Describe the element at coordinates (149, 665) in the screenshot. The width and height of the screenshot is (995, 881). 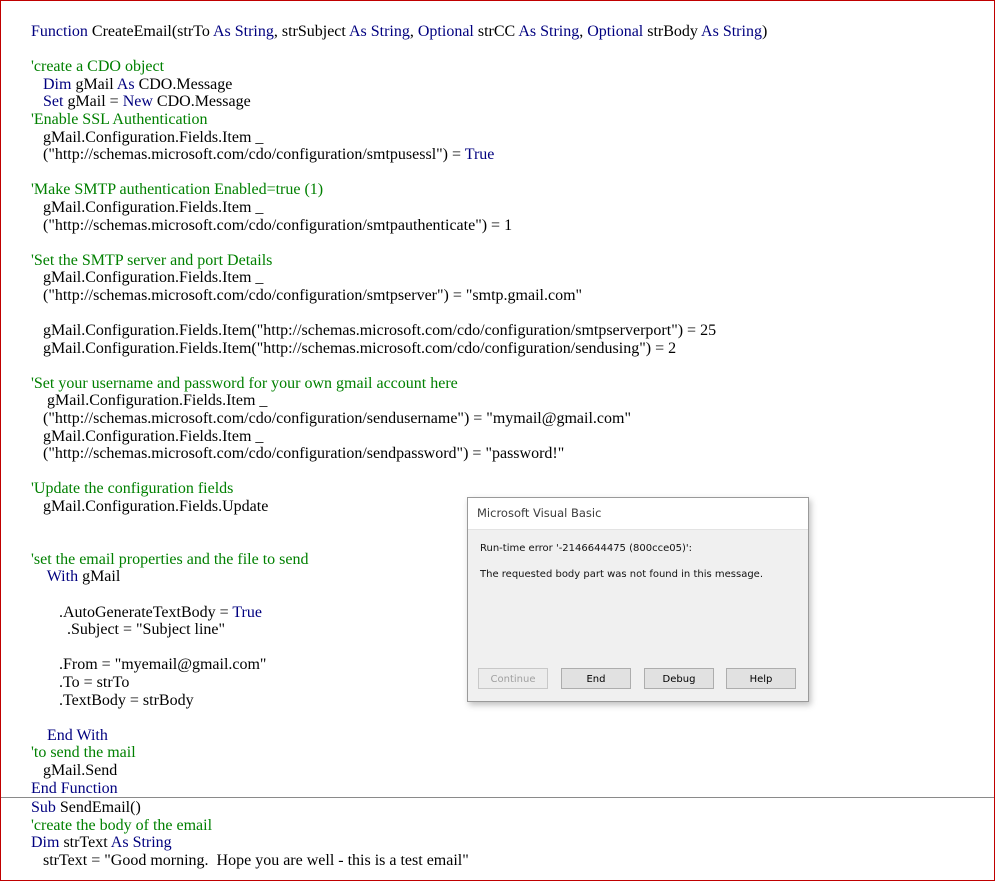
I see `code-token: .From = "myemail@gmail.com"` at that location.